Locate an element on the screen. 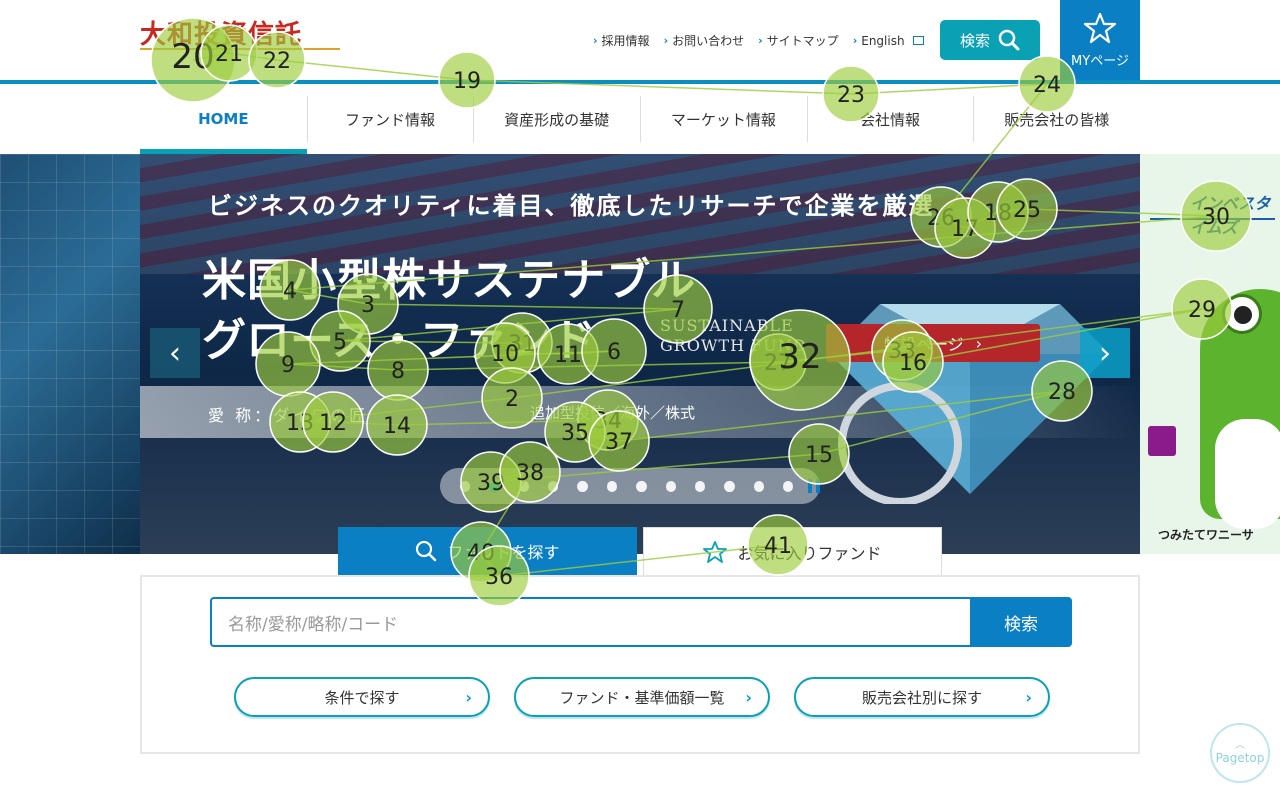  search-by-conditions-label: 条件で探す is located at coordinates (362, 697).